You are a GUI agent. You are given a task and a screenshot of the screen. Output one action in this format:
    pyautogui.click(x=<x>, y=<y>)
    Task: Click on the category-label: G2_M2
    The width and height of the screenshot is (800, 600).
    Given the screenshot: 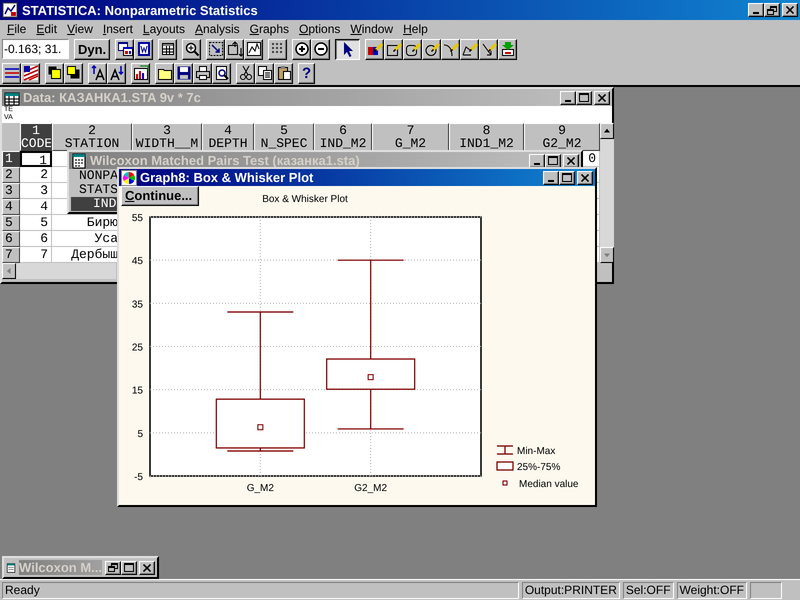 What is the action you would take?
    pyautogui.click(x=371, y=488)
    